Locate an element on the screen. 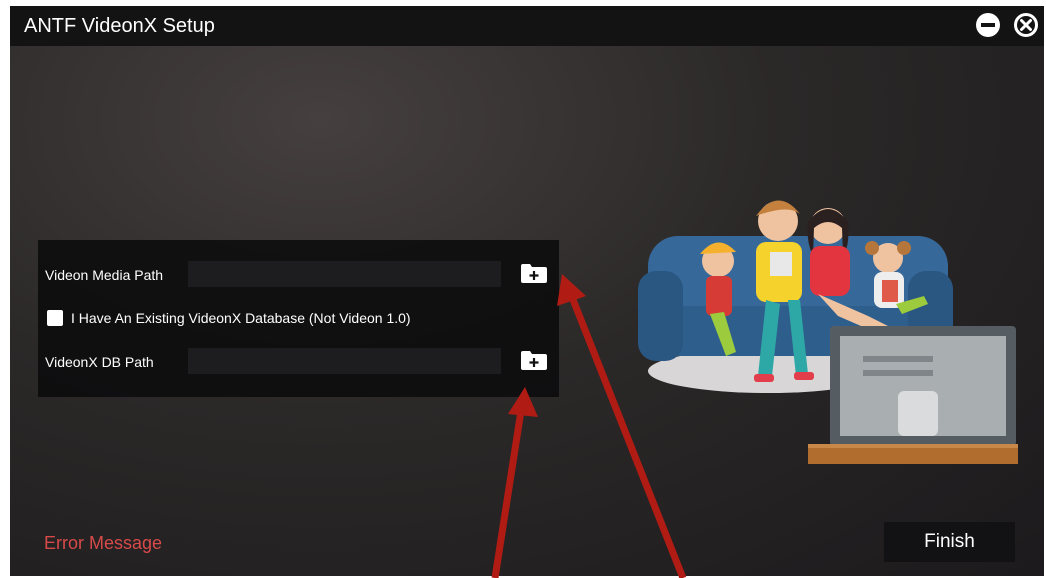 This screenshot has height=578, width=1046. error-message: Error Message is located at coordinates (103, 543).